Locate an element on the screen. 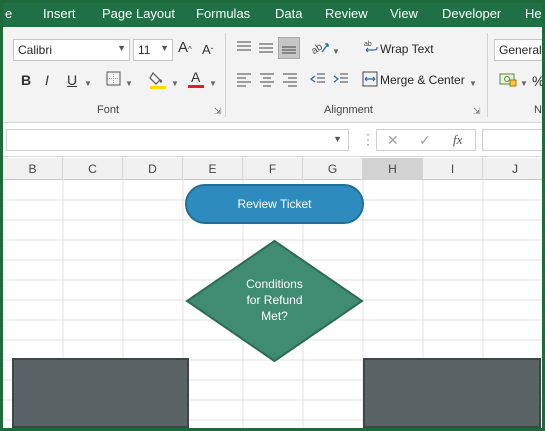 This screenshot has width=545, height=431. font-color-icon: A is located at coordinates (196, 80).